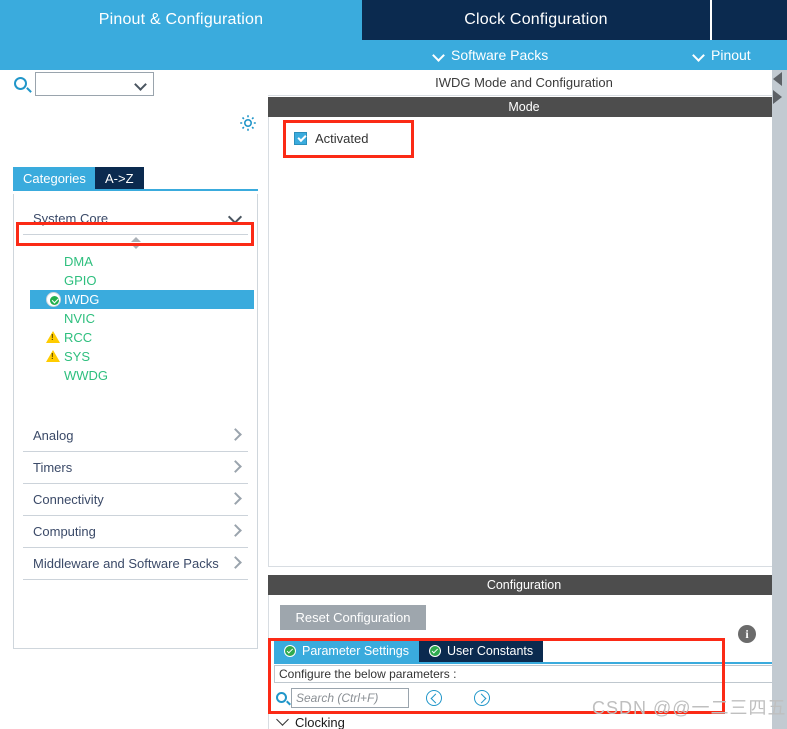  What do you see at coordinates (525, 663) in the screenshot?
I see `configuration-tab-underline` at bounding box center [525, 663].